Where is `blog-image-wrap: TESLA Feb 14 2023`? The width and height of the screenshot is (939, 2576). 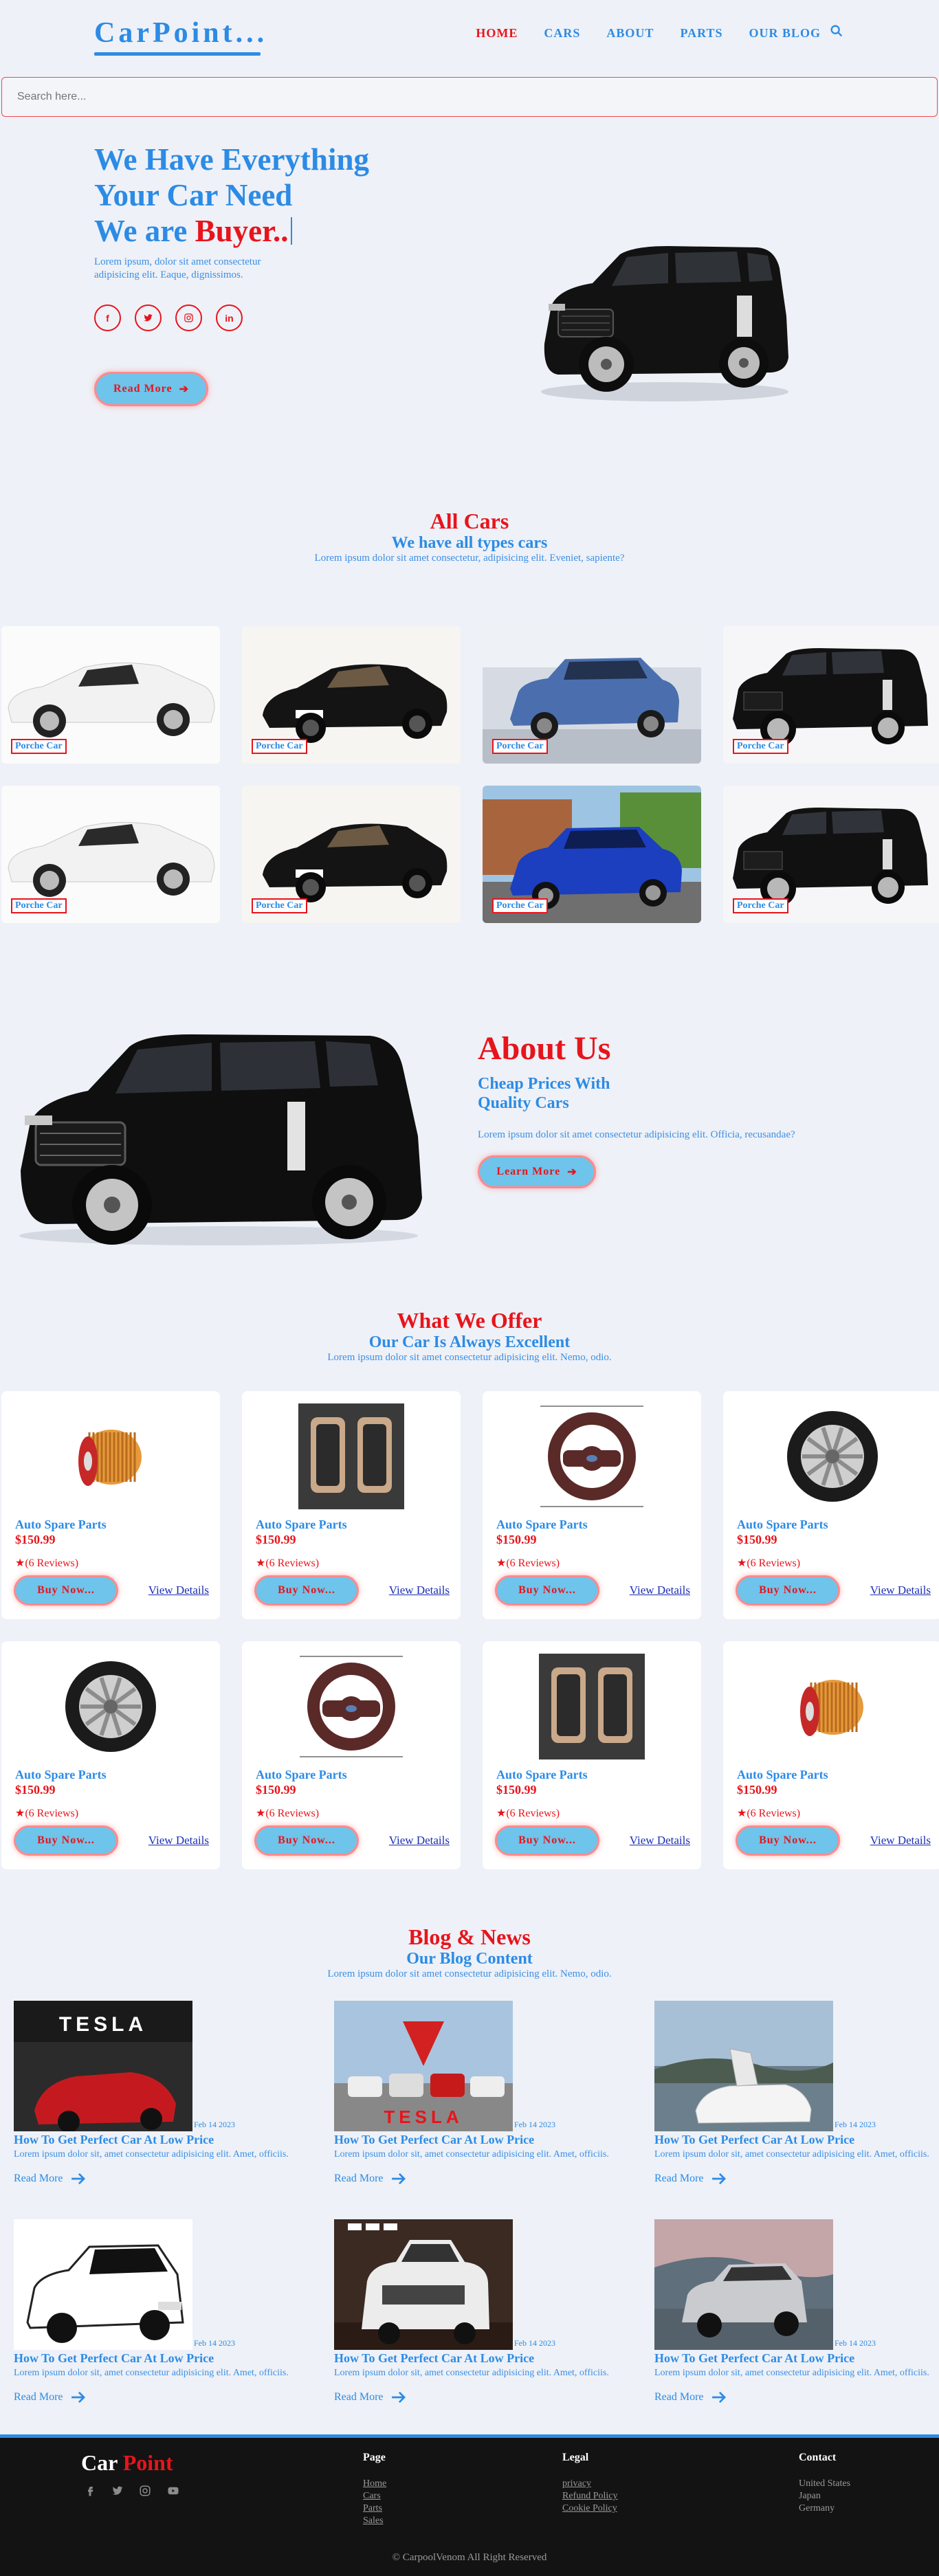 blog-image-wrap: TESLA Feb 14 2023 is located at coordinates (158, 2066).